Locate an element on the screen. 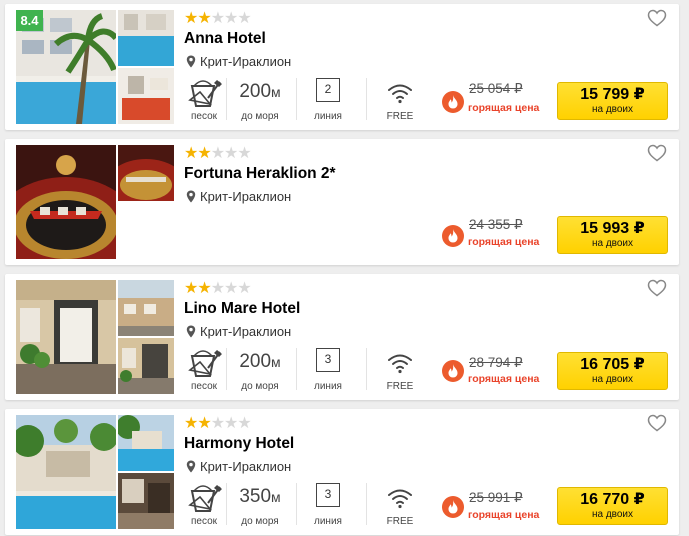 Image resolution: width=689 pixels, height=536 pixels. sea-distance-value: 350 is located at coordinates (255, 496).